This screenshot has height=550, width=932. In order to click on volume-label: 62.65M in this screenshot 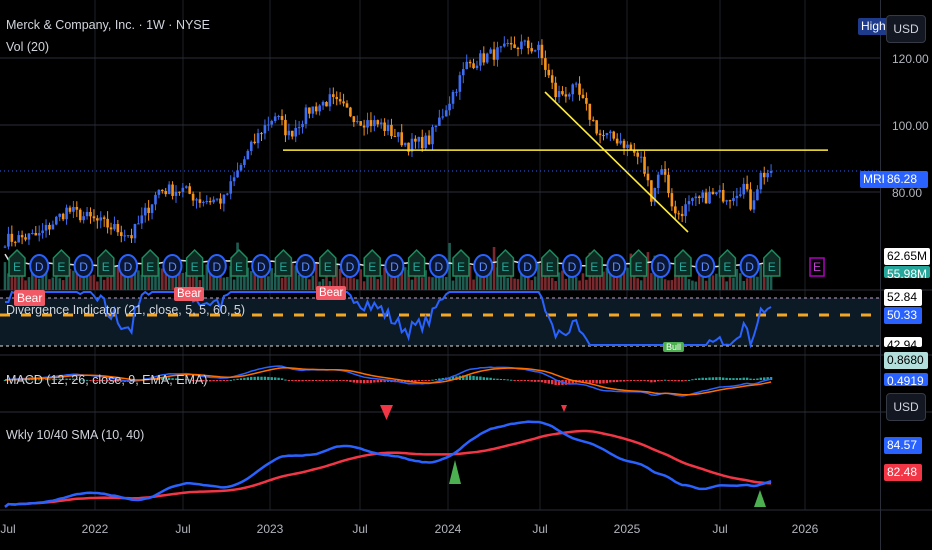, I will do `click(907, 256)`.